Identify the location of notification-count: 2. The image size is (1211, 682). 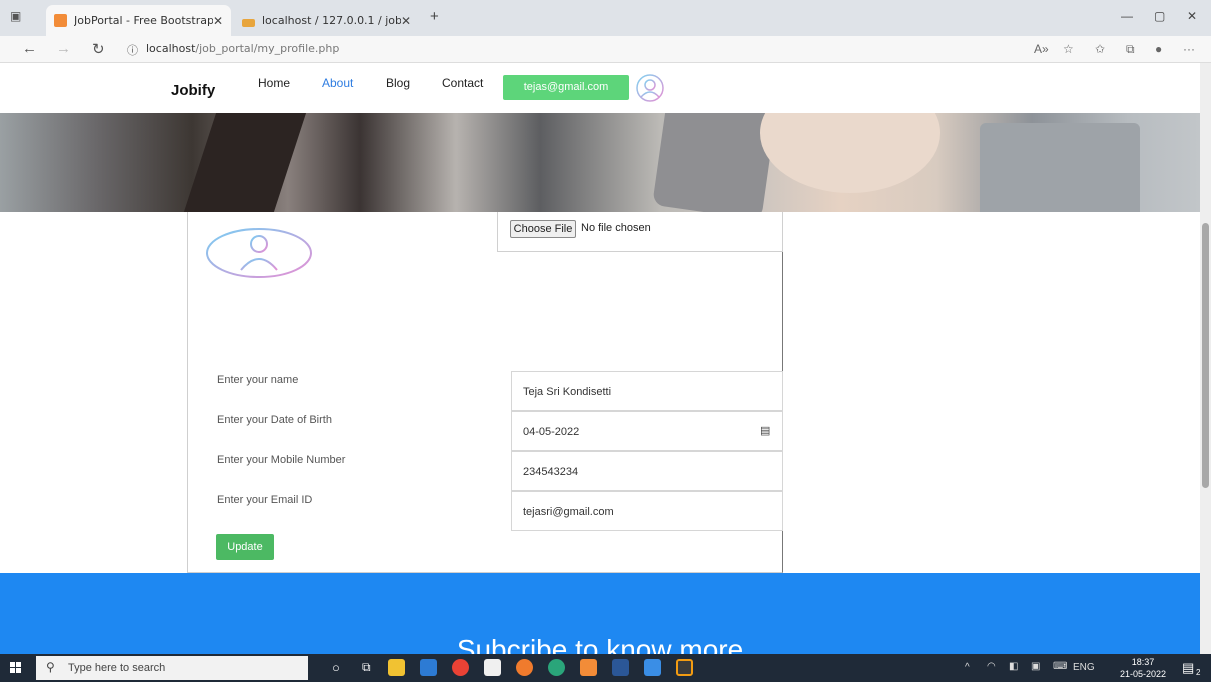
(1198, 672).